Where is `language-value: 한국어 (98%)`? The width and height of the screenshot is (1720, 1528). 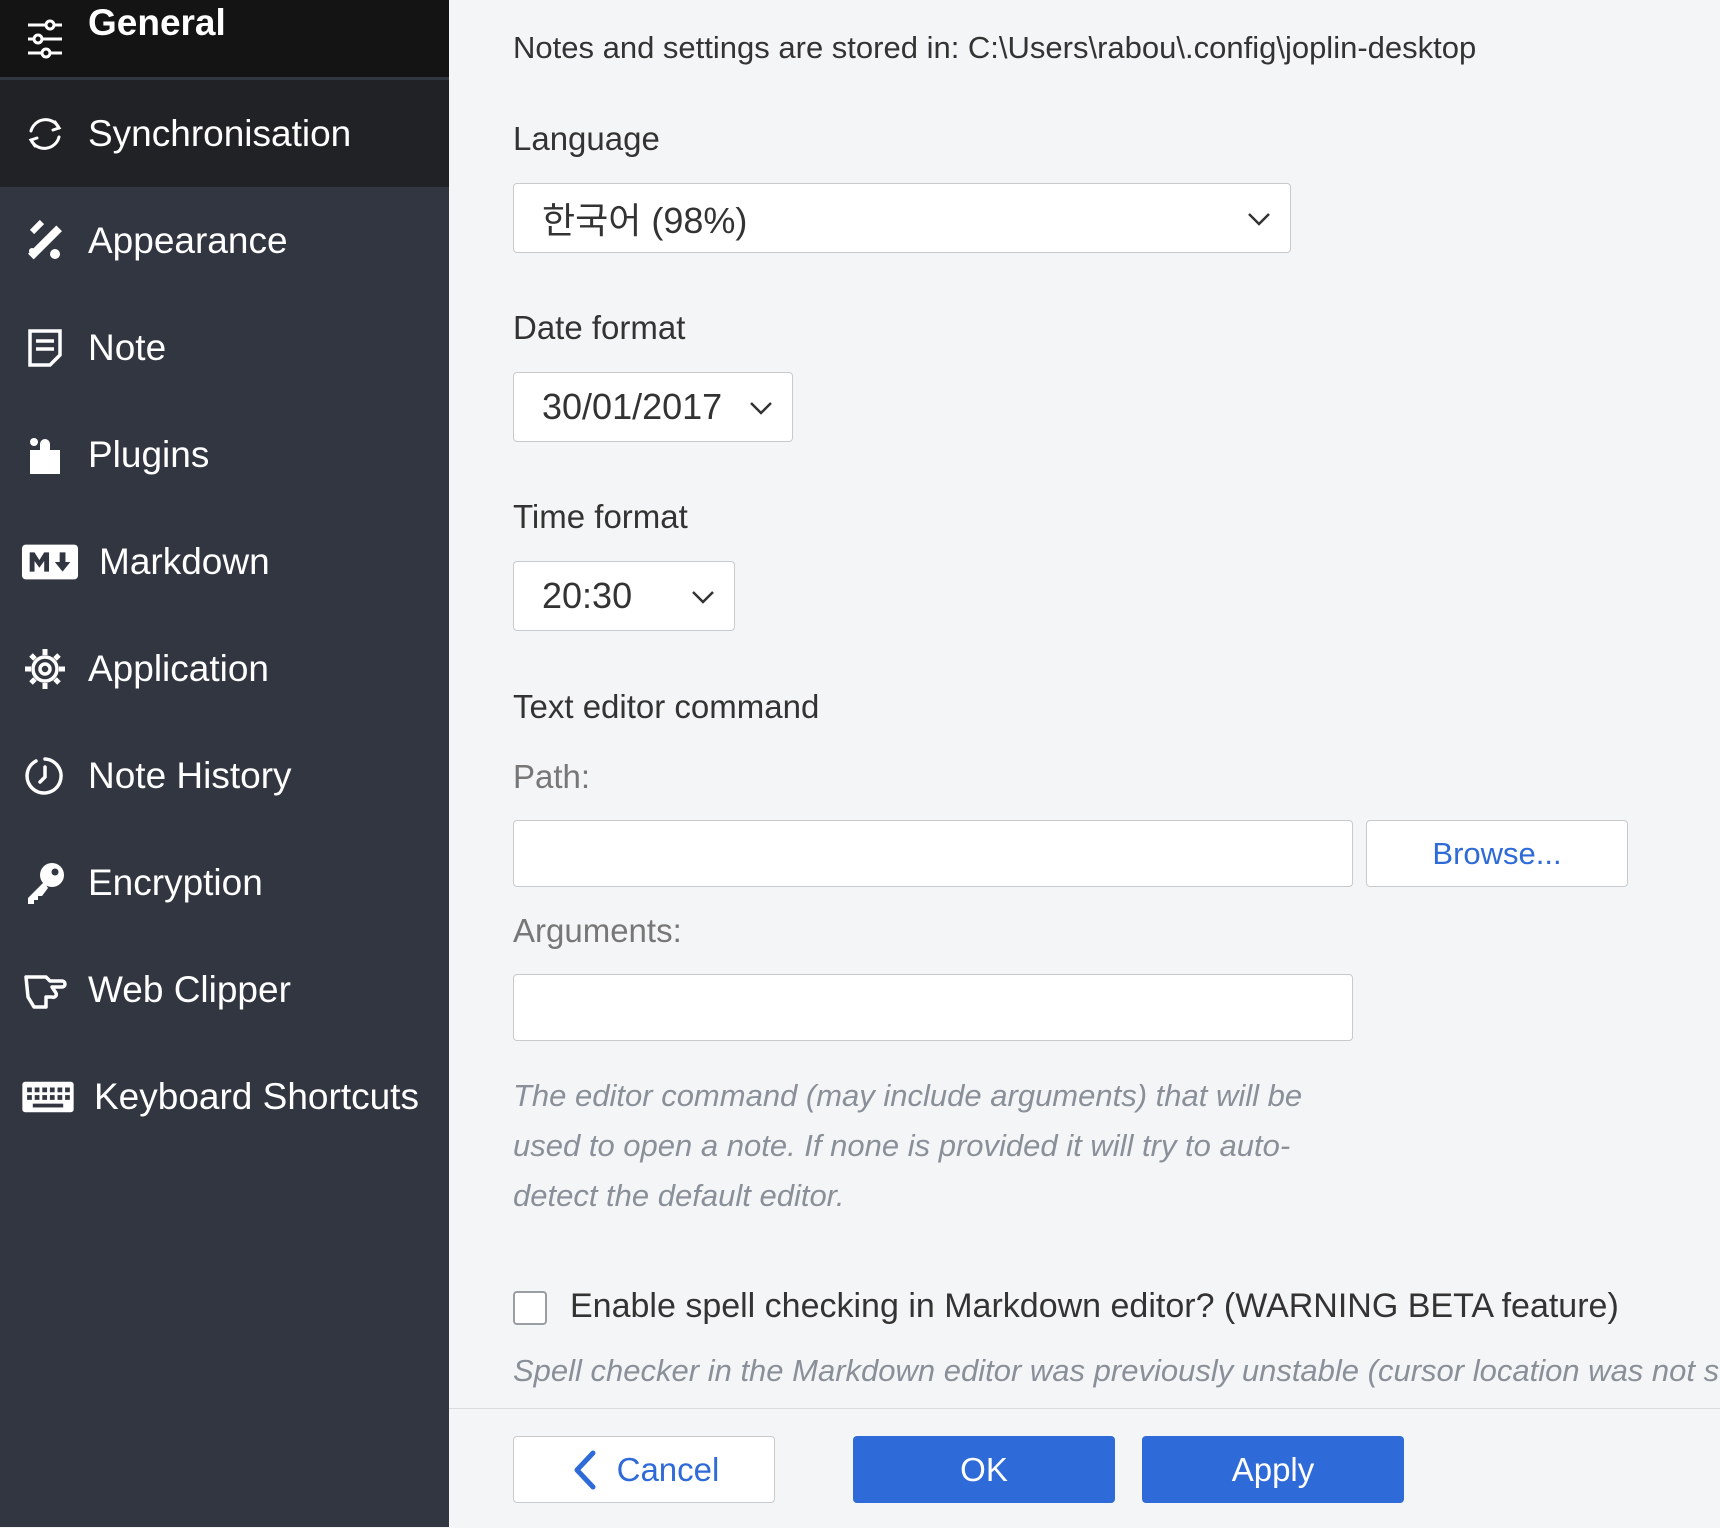 language-value: 한국어 (98%) is located at coordinates (645, 220).